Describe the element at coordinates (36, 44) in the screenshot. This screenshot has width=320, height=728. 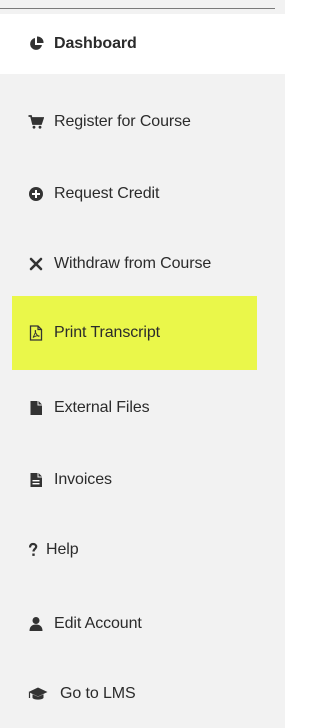
I see `pie-chart-icon` at that location.